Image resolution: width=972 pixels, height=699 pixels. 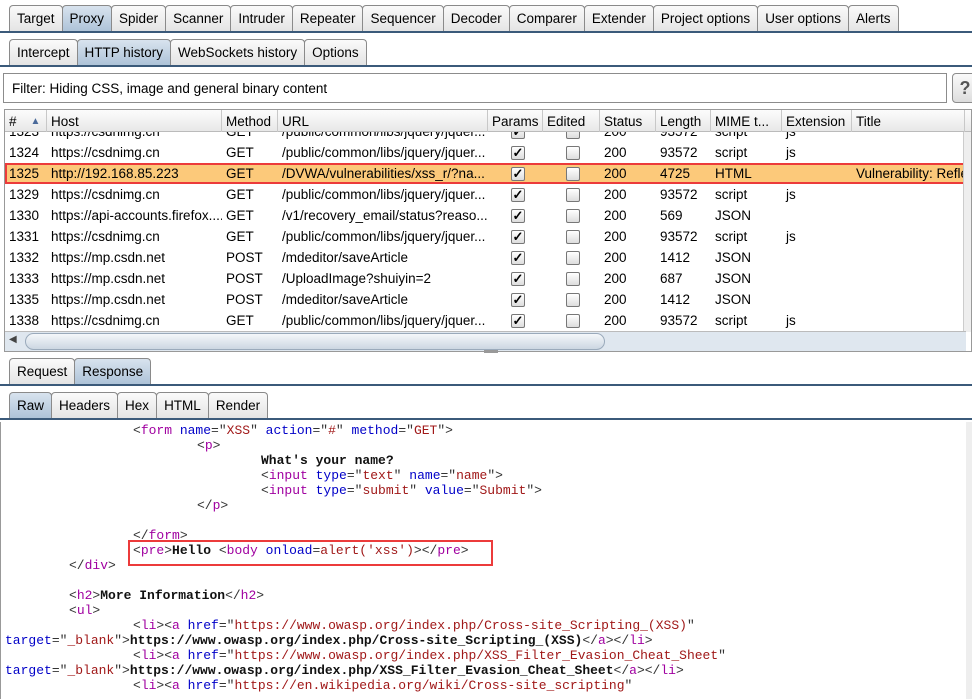 What do you see at coordinates (36, 18) in the screenshot?
I see `tab-target: Target` at bounding box center [36, 18].